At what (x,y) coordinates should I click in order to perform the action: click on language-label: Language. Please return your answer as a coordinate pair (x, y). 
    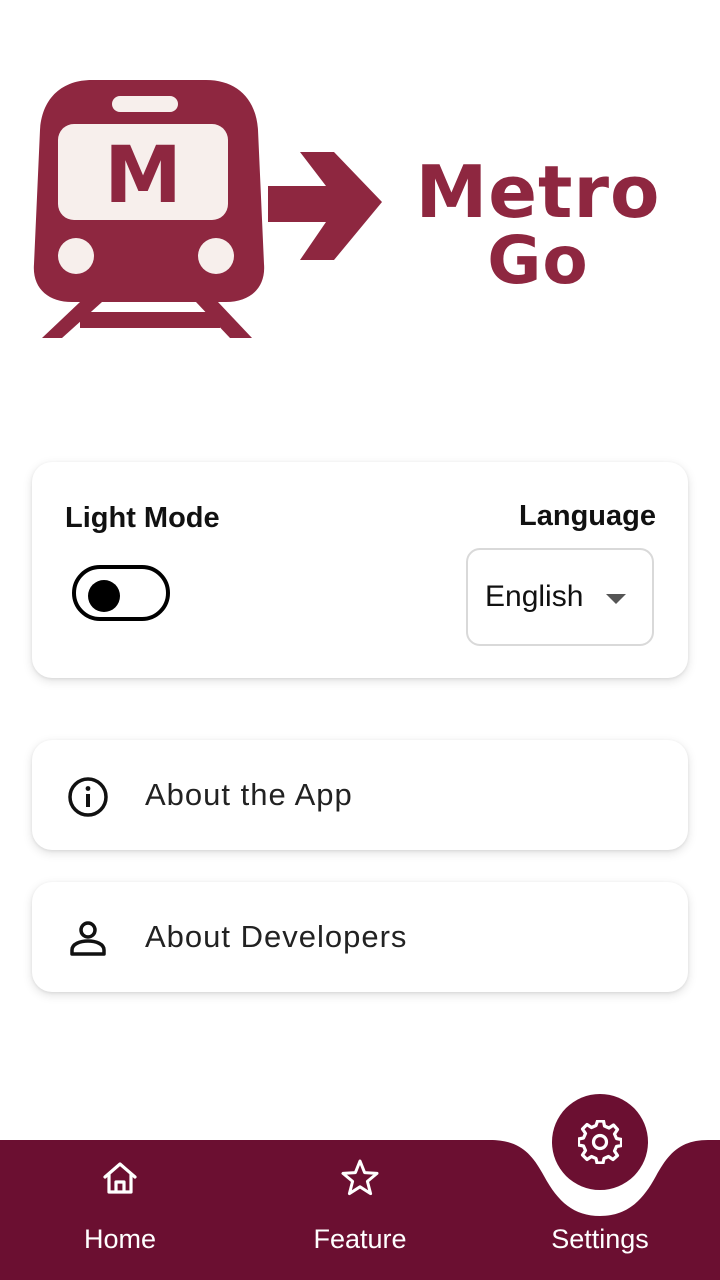
    Looking at the image, I should click on (587, 516).